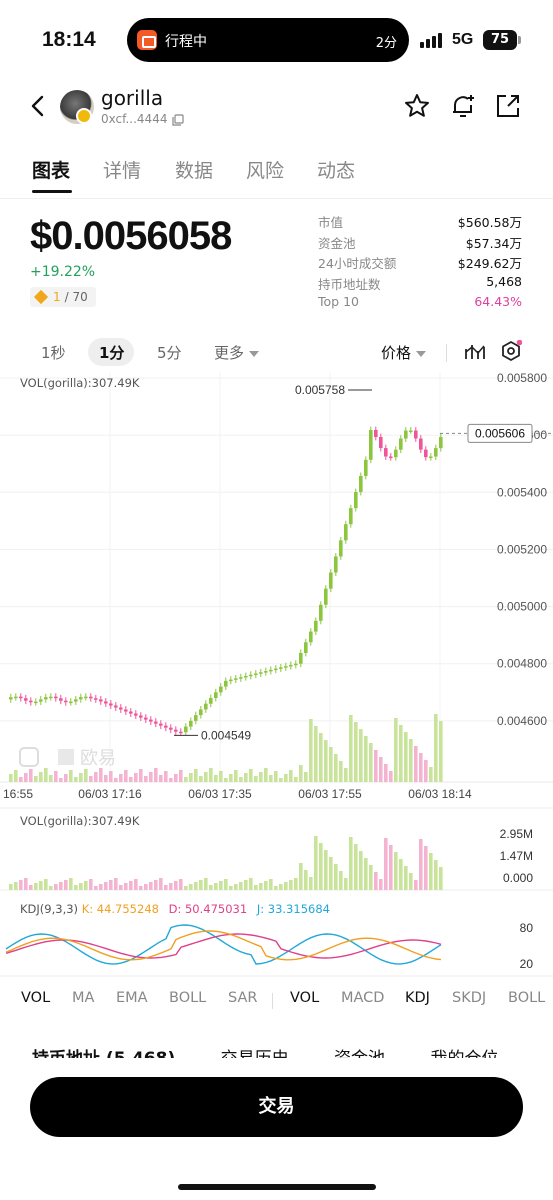 This screenshot has height=1200, width=553. What do you see at coordinates (122, 169) in the screenshot?
I see `tab-details: 详情` at bounding box center [122, 169].